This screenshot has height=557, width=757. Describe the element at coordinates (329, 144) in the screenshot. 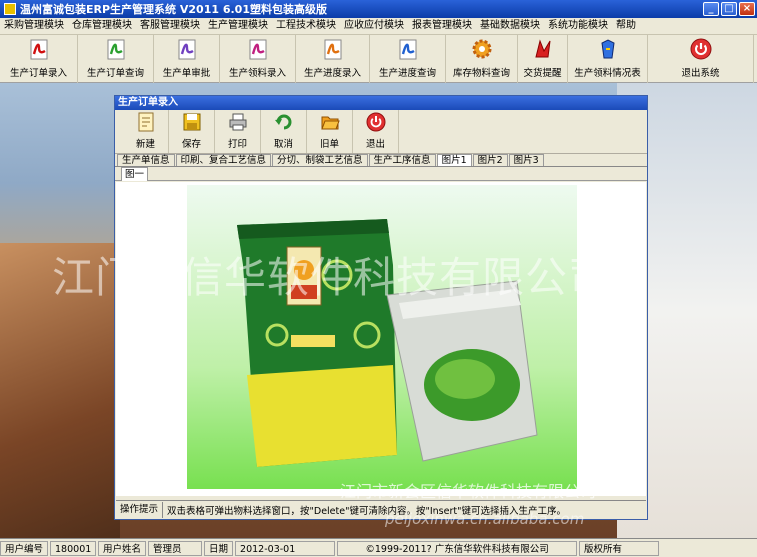

I see `old-order-label: 旧单` at that location.